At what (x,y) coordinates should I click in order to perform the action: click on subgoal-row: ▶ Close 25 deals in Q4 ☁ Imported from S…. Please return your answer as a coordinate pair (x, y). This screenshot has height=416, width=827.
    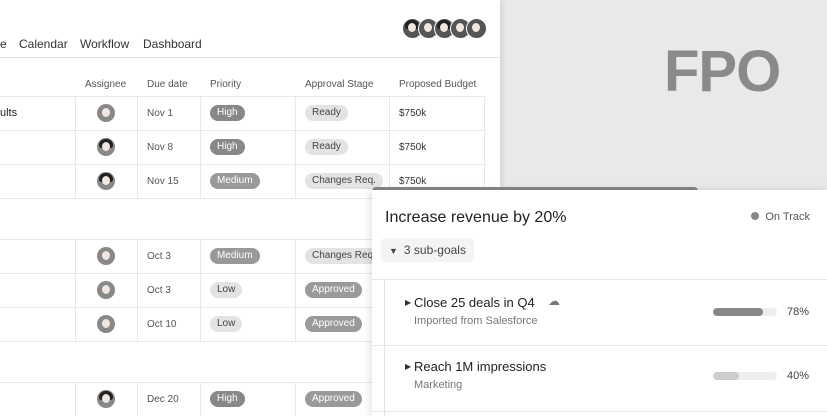
    Looking at the image, I should click on (599, 312).